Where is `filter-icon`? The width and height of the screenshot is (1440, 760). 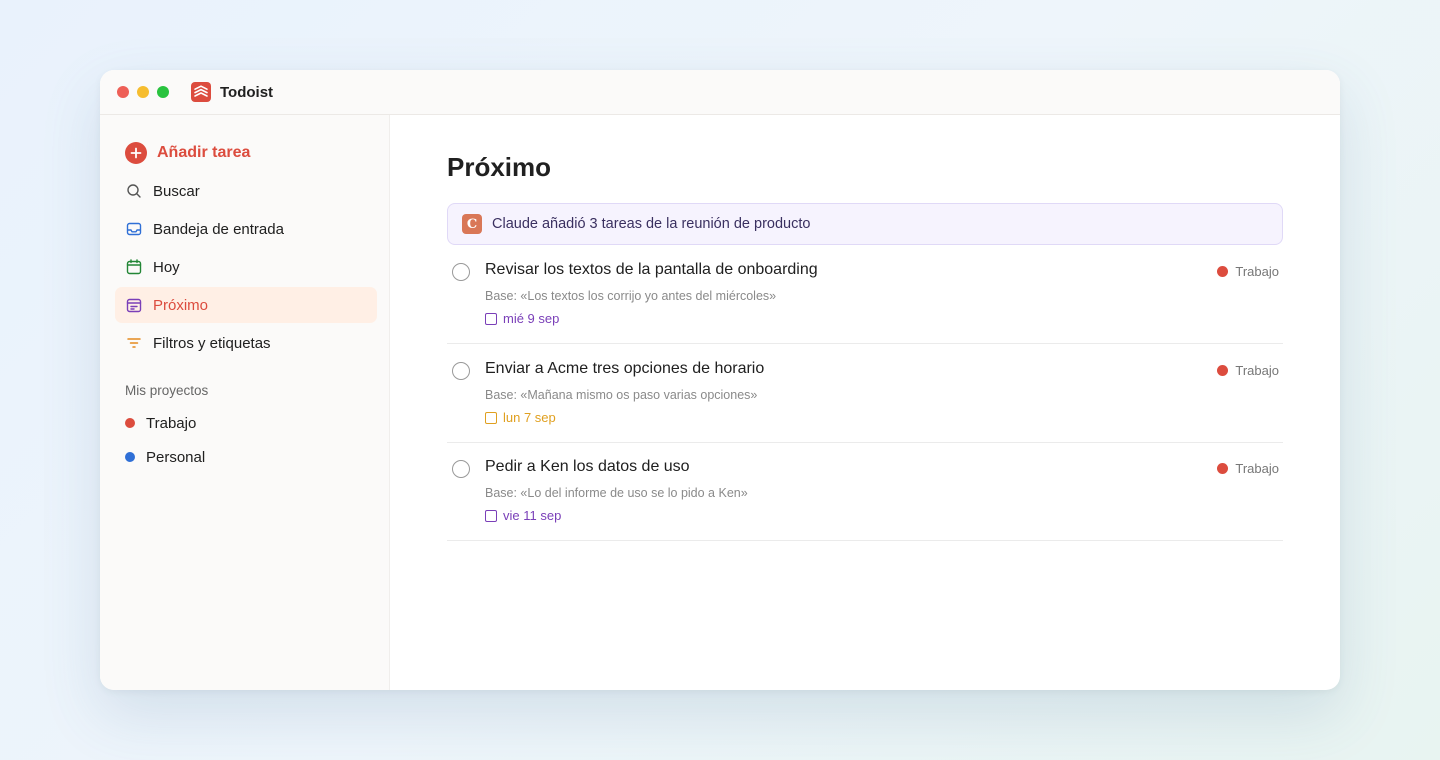
filter-icon is located at coordinates (134, 343).